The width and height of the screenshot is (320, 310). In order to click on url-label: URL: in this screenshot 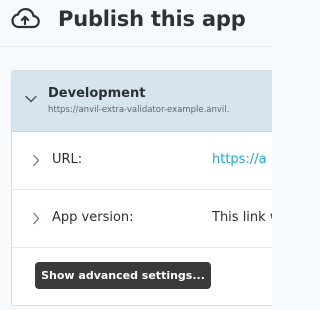, I will do `click(67, 159)`.